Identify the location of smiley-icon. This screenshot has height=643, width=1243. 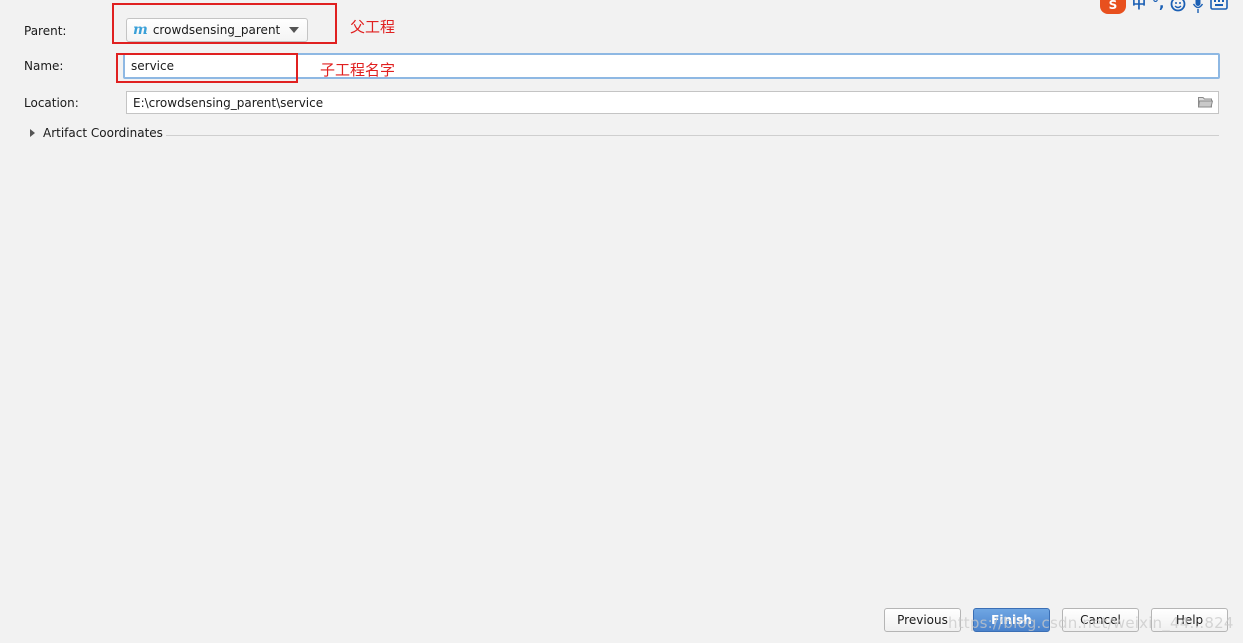
(1178, 7).